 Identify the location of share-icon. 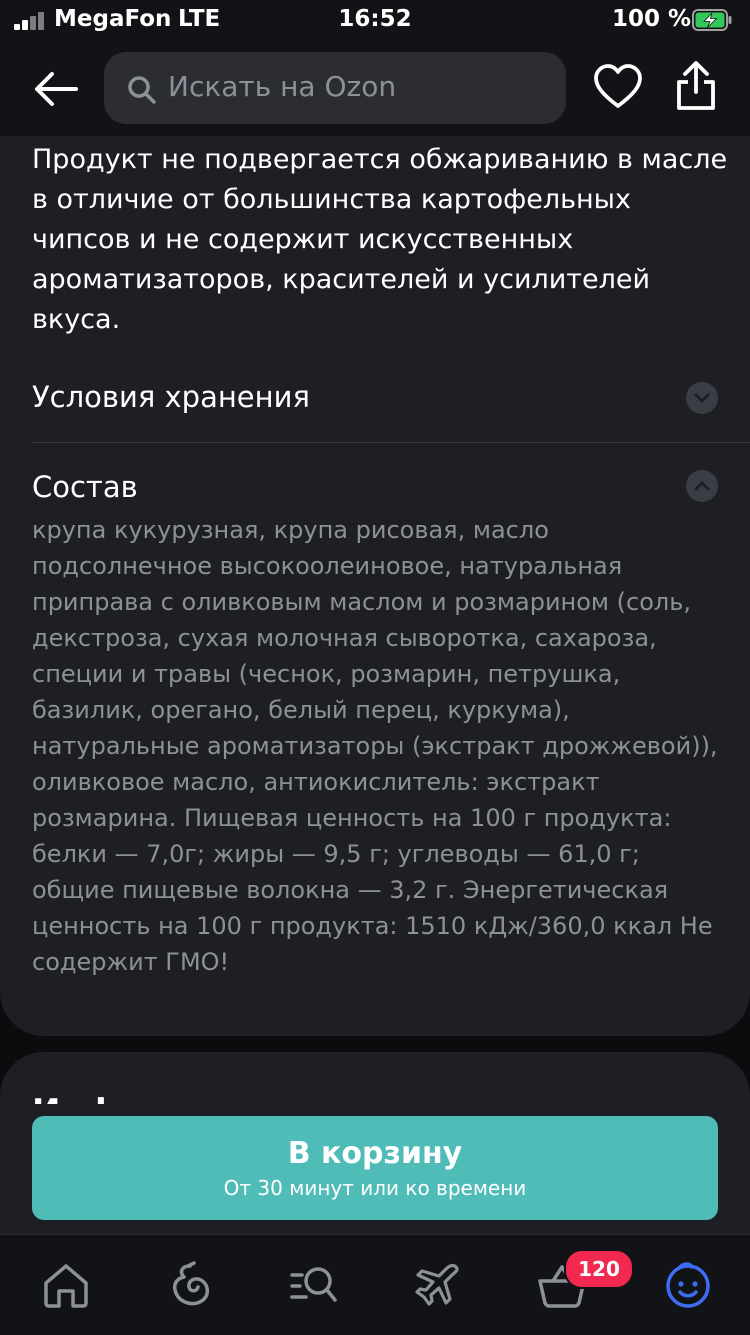
(696, 85).